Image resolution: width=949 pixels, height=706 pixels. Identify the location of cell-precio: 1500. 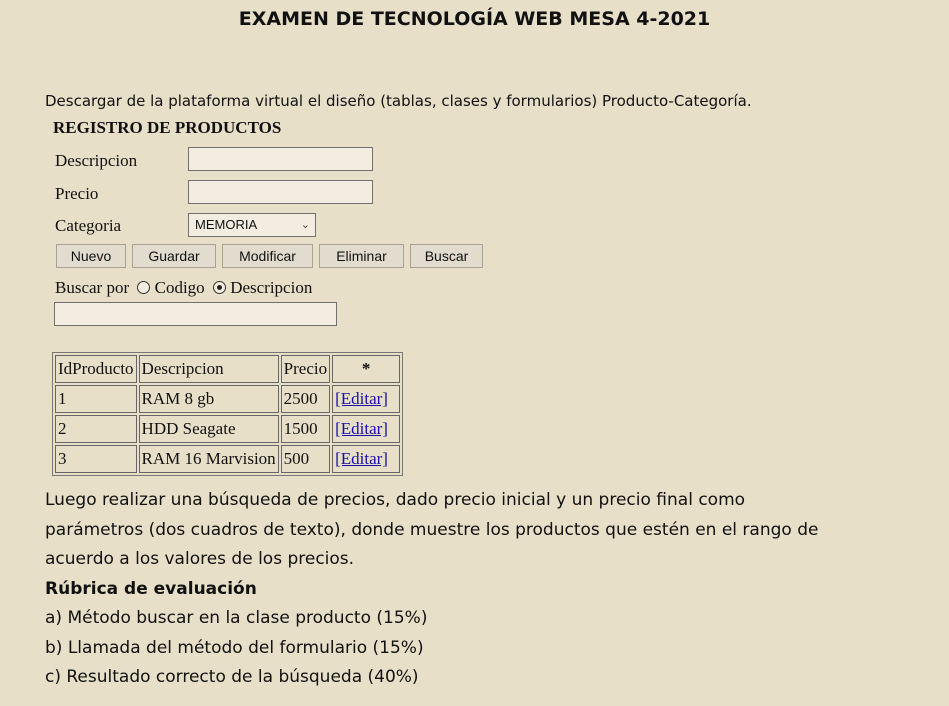
(305, 429).